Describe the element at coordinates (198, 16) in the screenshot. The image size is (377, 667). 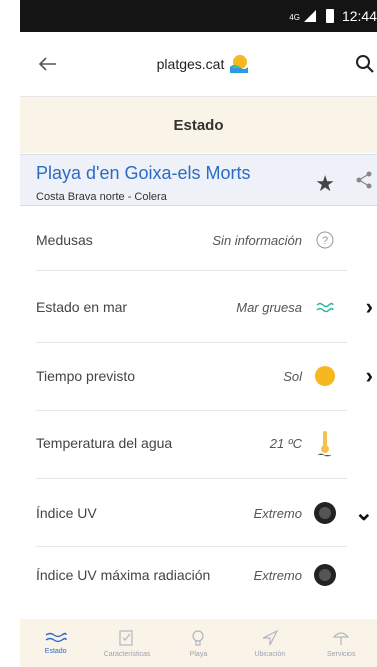
I see `status-bar: 4G 12:44` at that location.